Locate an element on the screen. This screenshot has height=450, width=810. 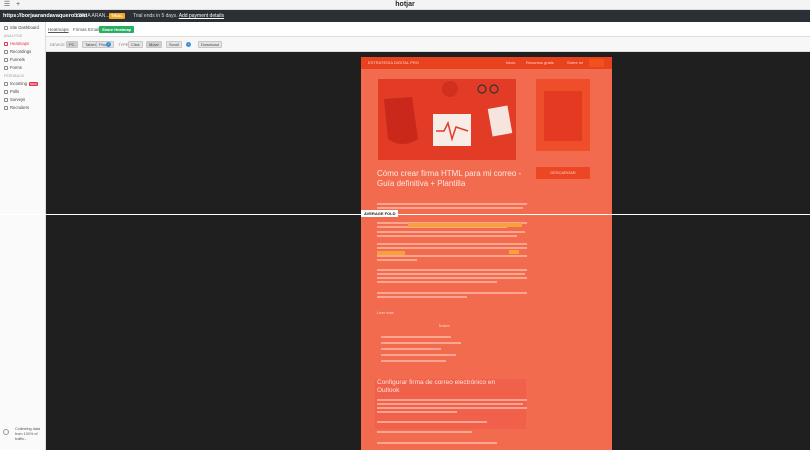
sidebar-item-recordings: Recordings is located at coordinates (17, 51).